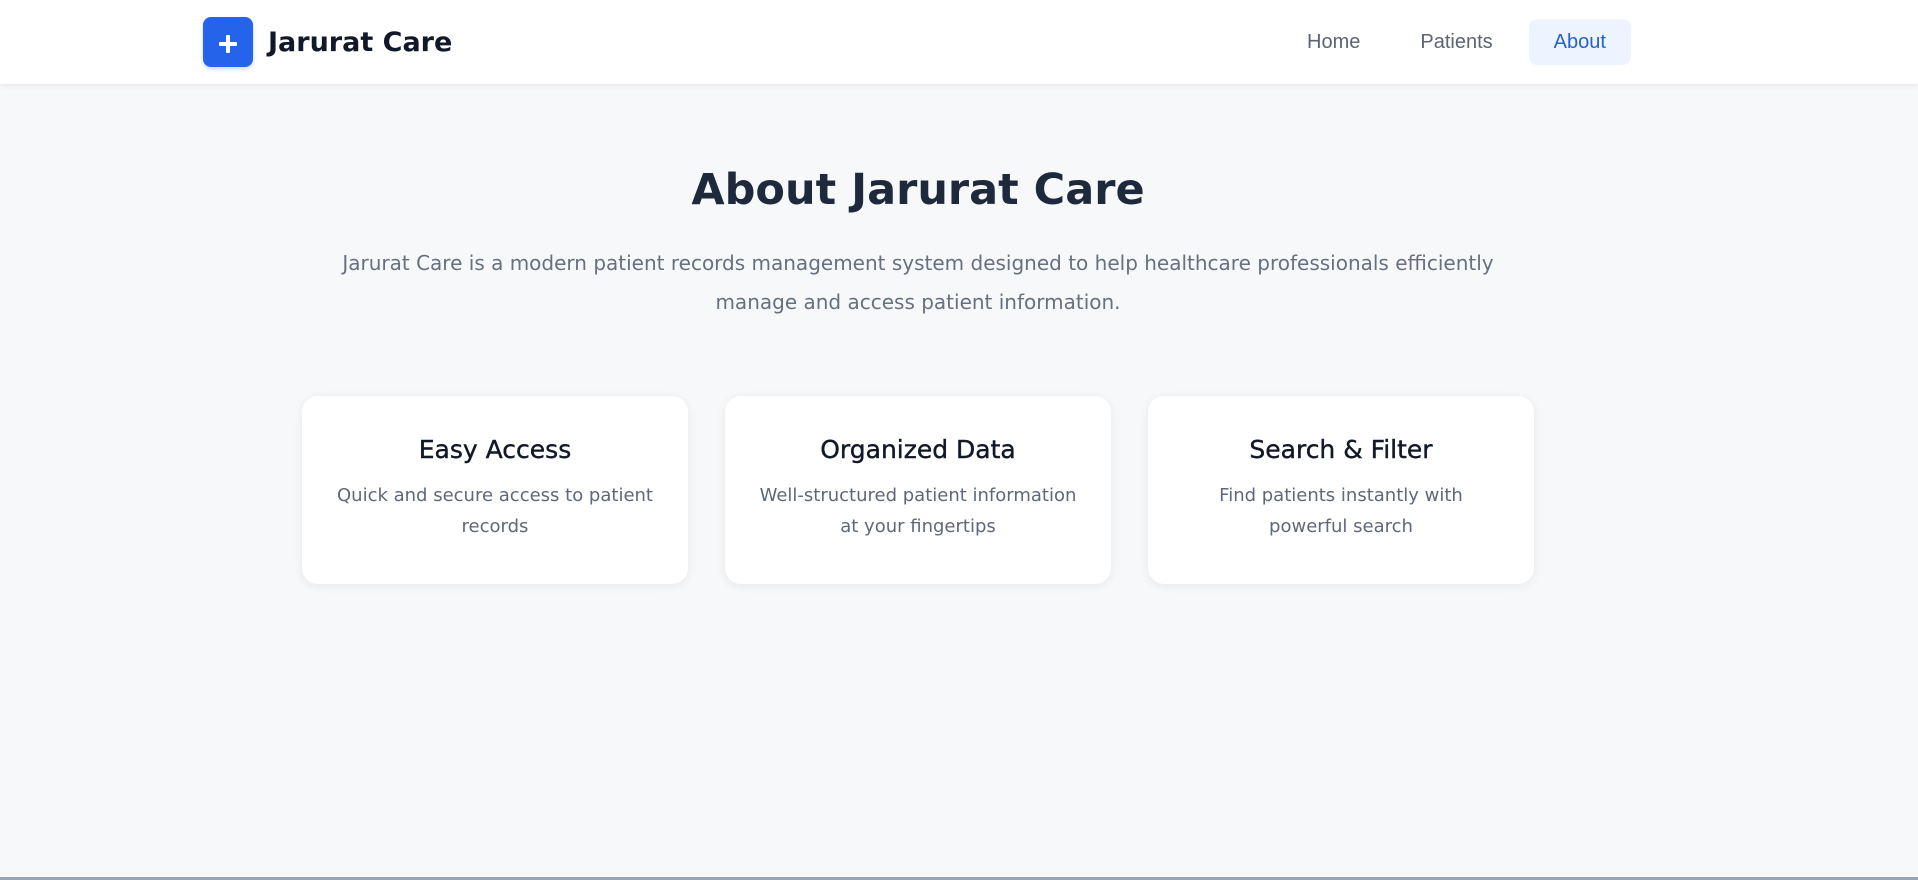 The height and width of the screenshot is (880, 1918). I want to click on nav-link-patients: Patients, so click(1456, 42).